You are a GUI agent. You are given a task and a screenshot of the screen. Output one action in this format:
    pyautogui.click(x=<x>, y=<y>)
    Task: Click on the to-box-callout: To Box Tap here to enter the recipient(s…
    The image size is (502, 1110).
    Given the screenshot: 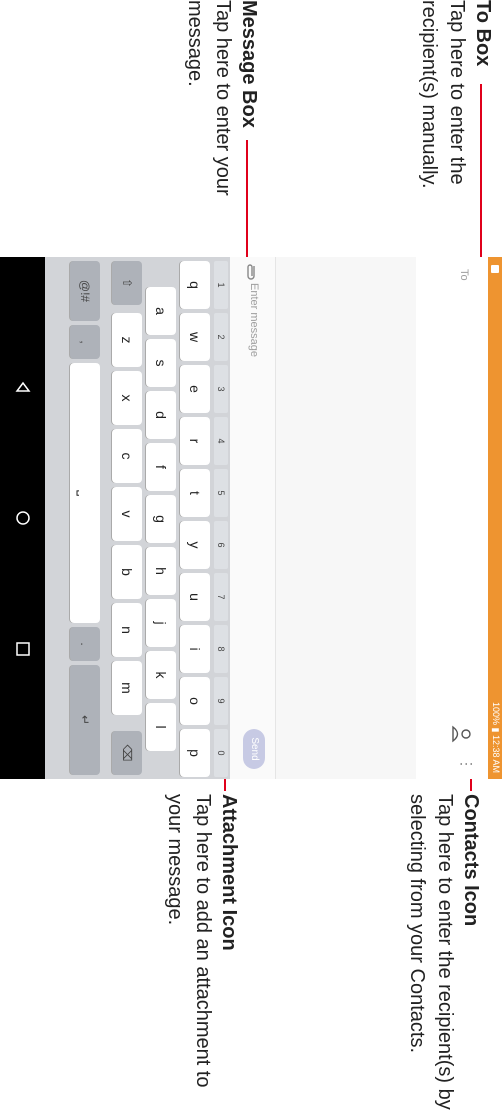 What is the action you would take?
    pyautogui.click(x=454, y=125)
    